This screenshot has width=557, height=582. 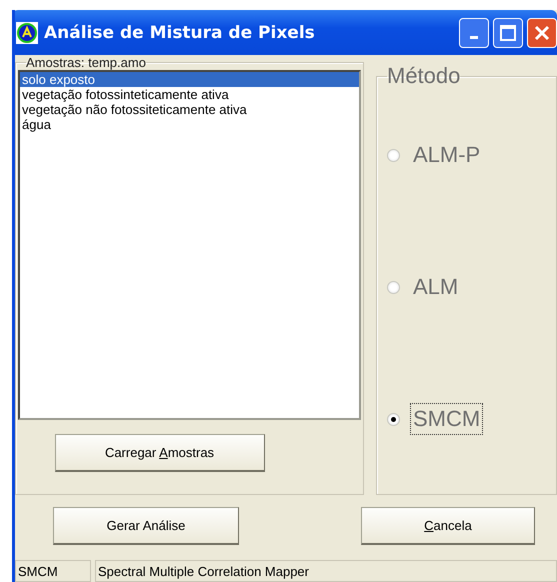 I want to click on minimize-icon, so click(x=474, y=37).